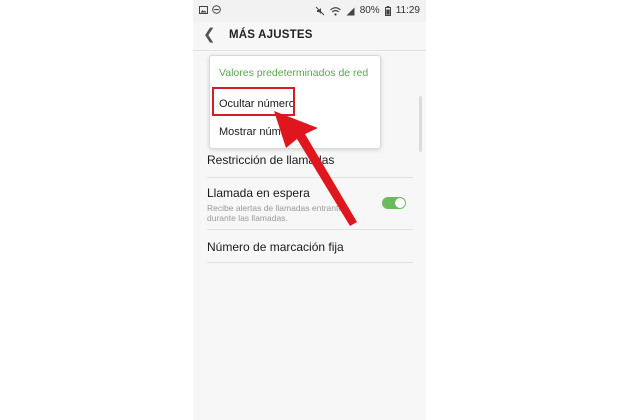  What do you see at coordinates (253, 132) in the screenshot?
I see `option-show-number: Mostrar núme` at bounding box center [253, 132].